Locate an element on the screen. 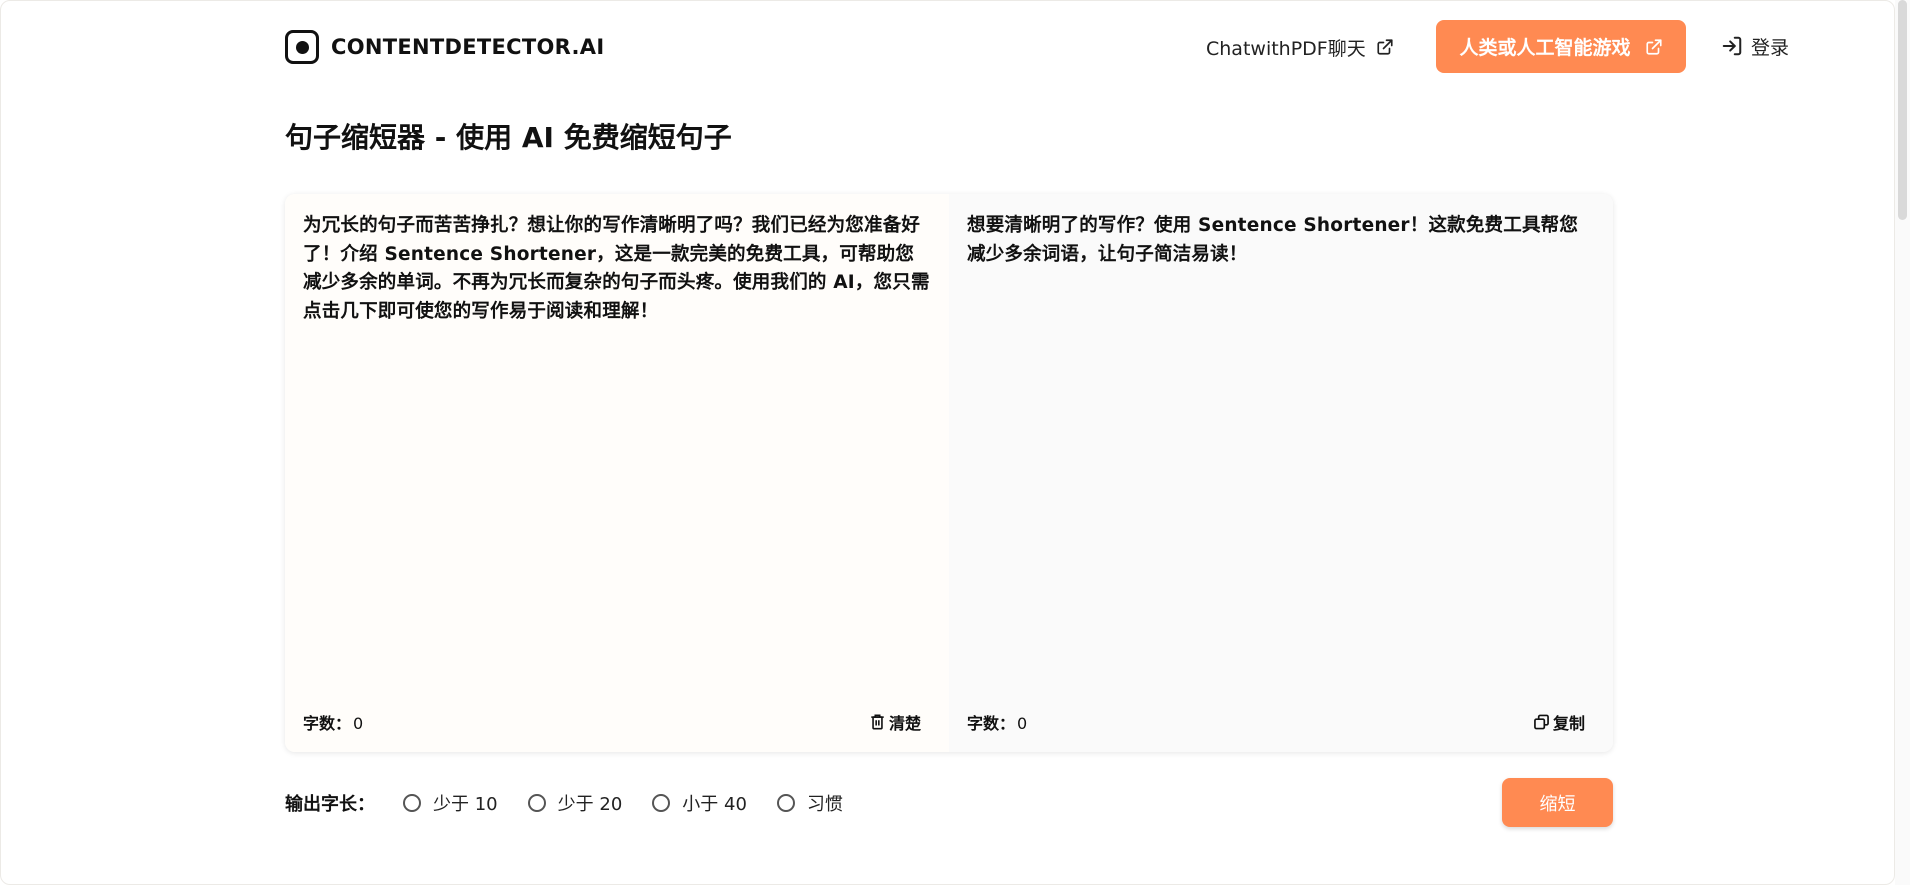 This screenshot has height=885, width=1910. copy-button: 复制 is located at coordinates (1559, 722).